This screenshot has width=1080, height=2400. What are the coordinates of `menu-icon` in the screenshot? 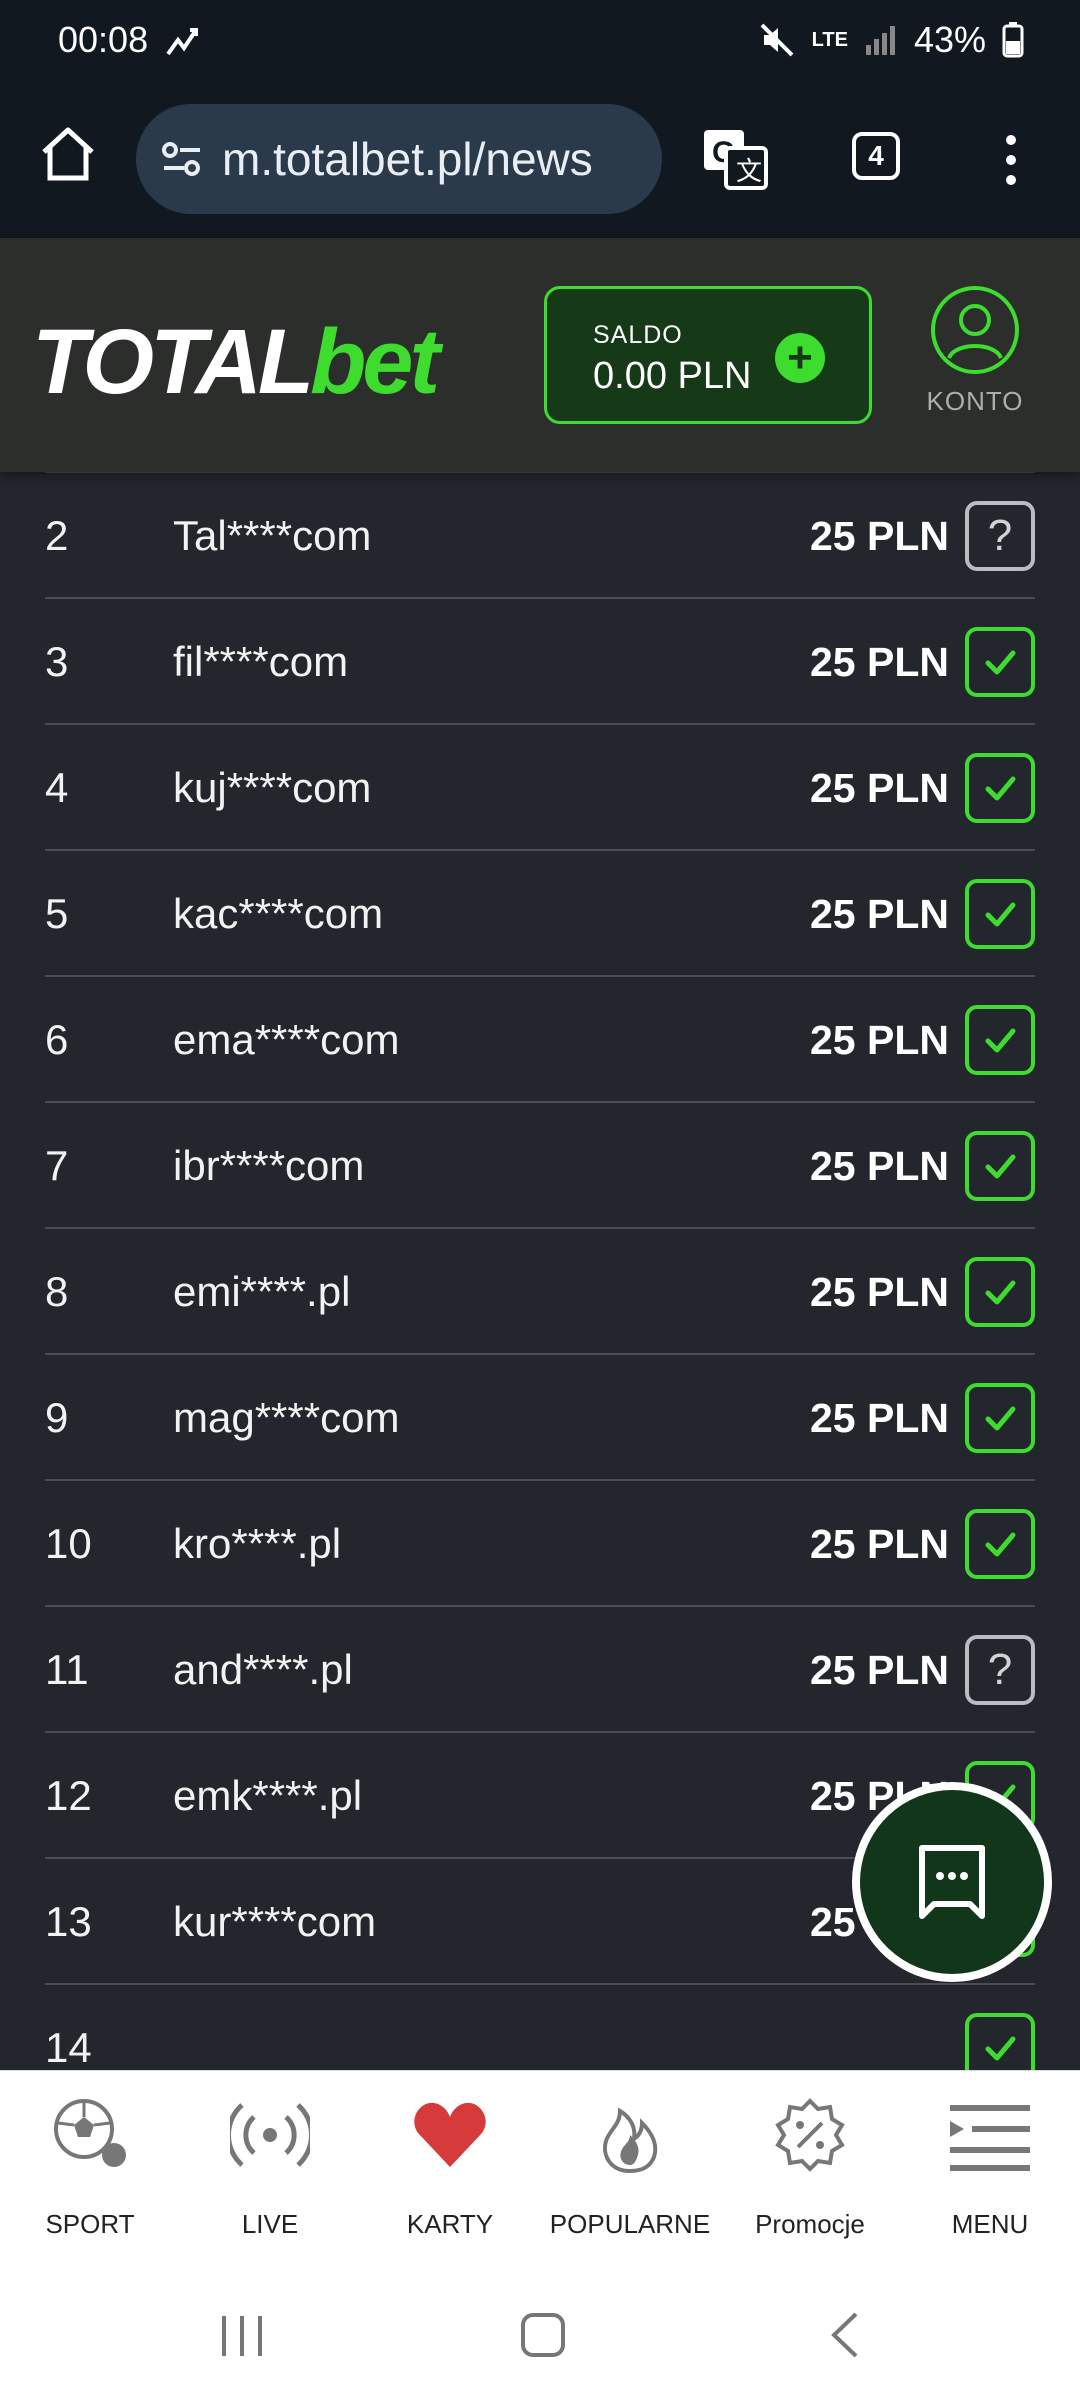 It's located at (990, 2138).